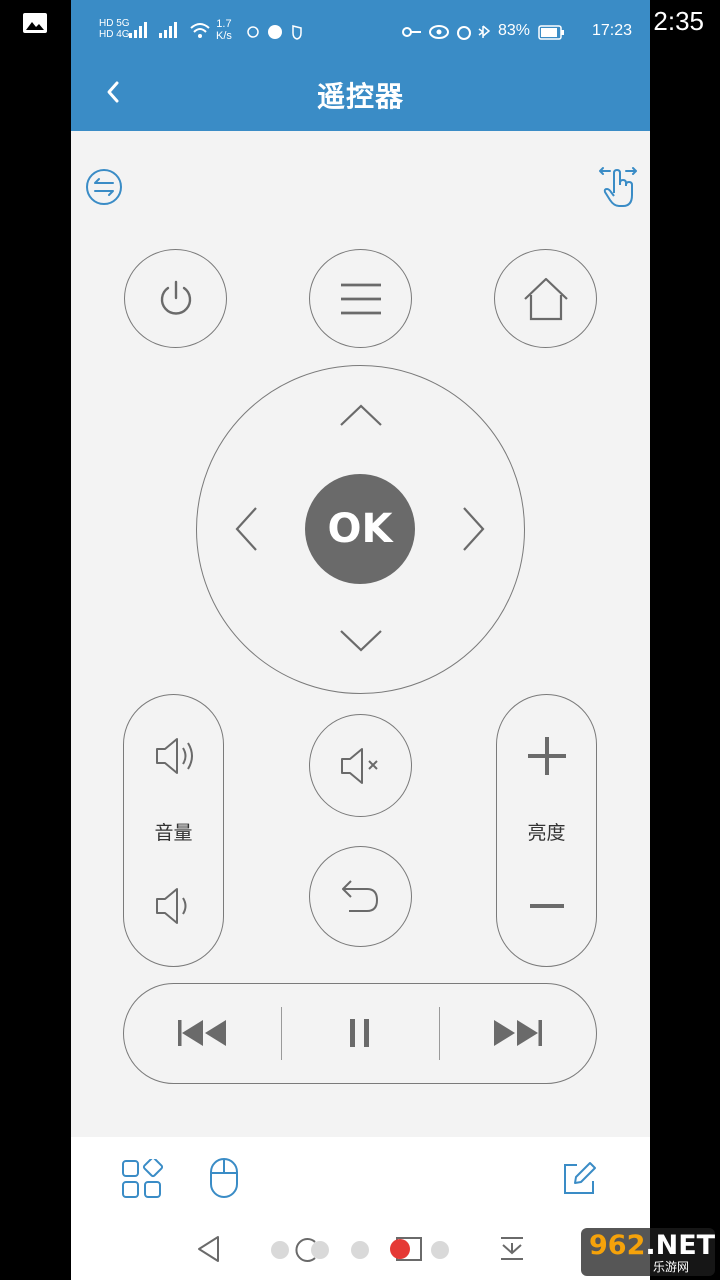 The height and width of the screenshot is (1280, 720). What do you see at coordinates (680, 1245) in the screenshot?
I see `watermark-suffix: .NET` at bounding box center [680, 1245].